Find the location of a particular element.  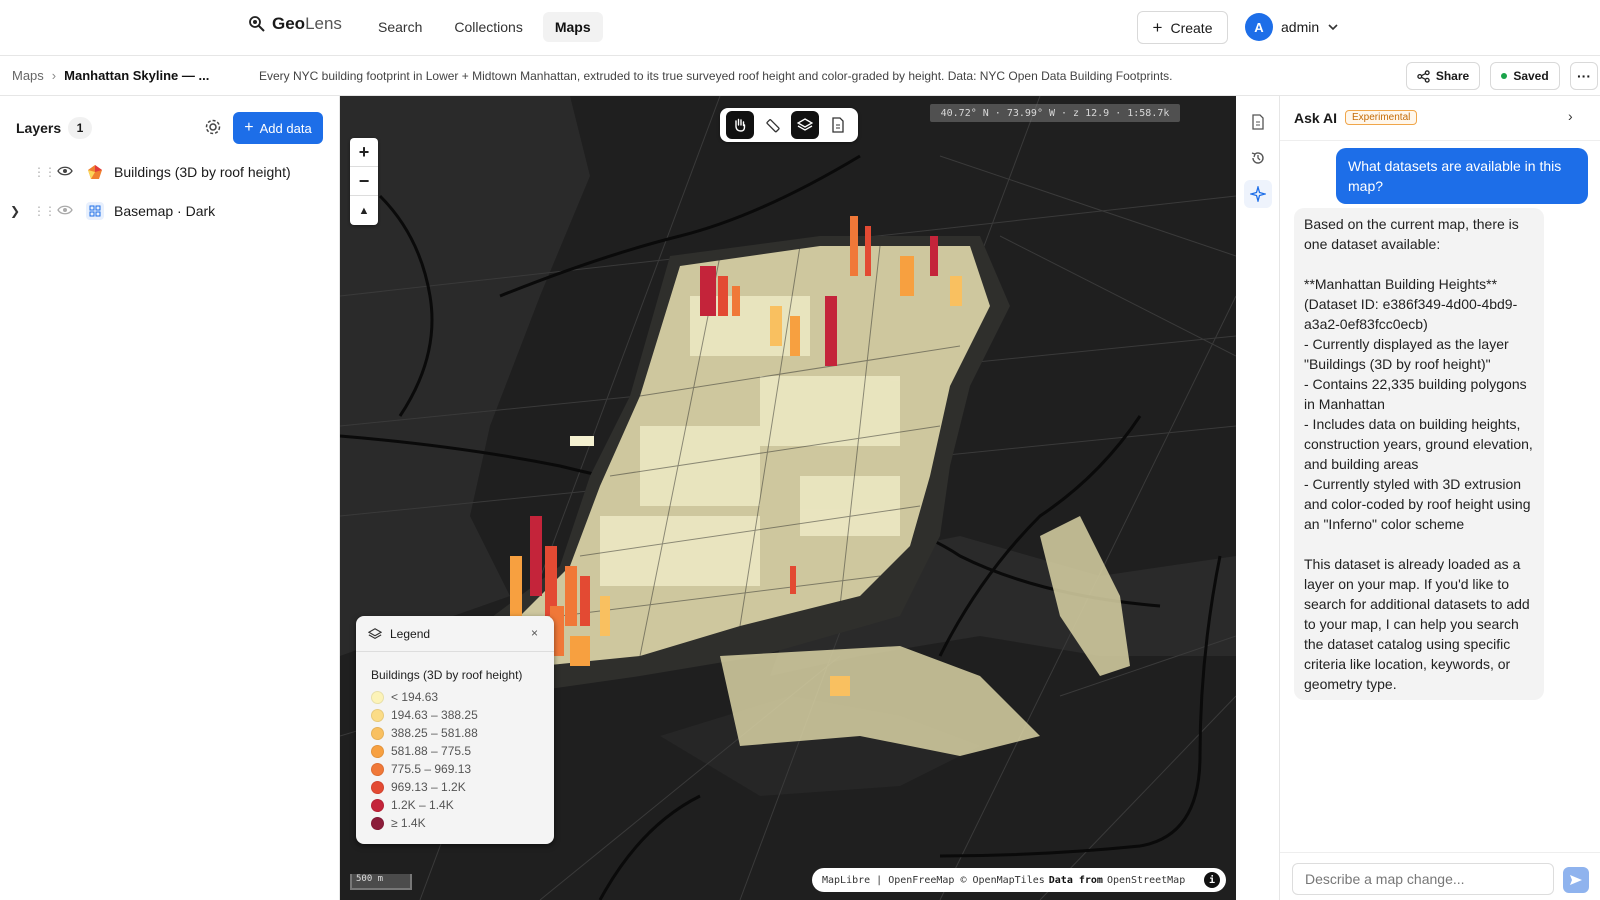

send-arrow-icon is located at coordinates (1576, 880).